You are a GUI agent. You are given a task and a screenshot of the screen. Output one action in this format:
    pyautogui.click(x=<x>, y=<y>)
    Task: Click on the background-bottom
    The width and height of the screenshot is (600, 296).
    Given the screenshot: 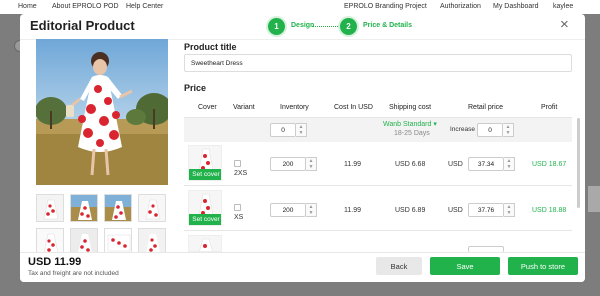 What is the action you would take?
    pyautogui.click(x=300, y=289)
    